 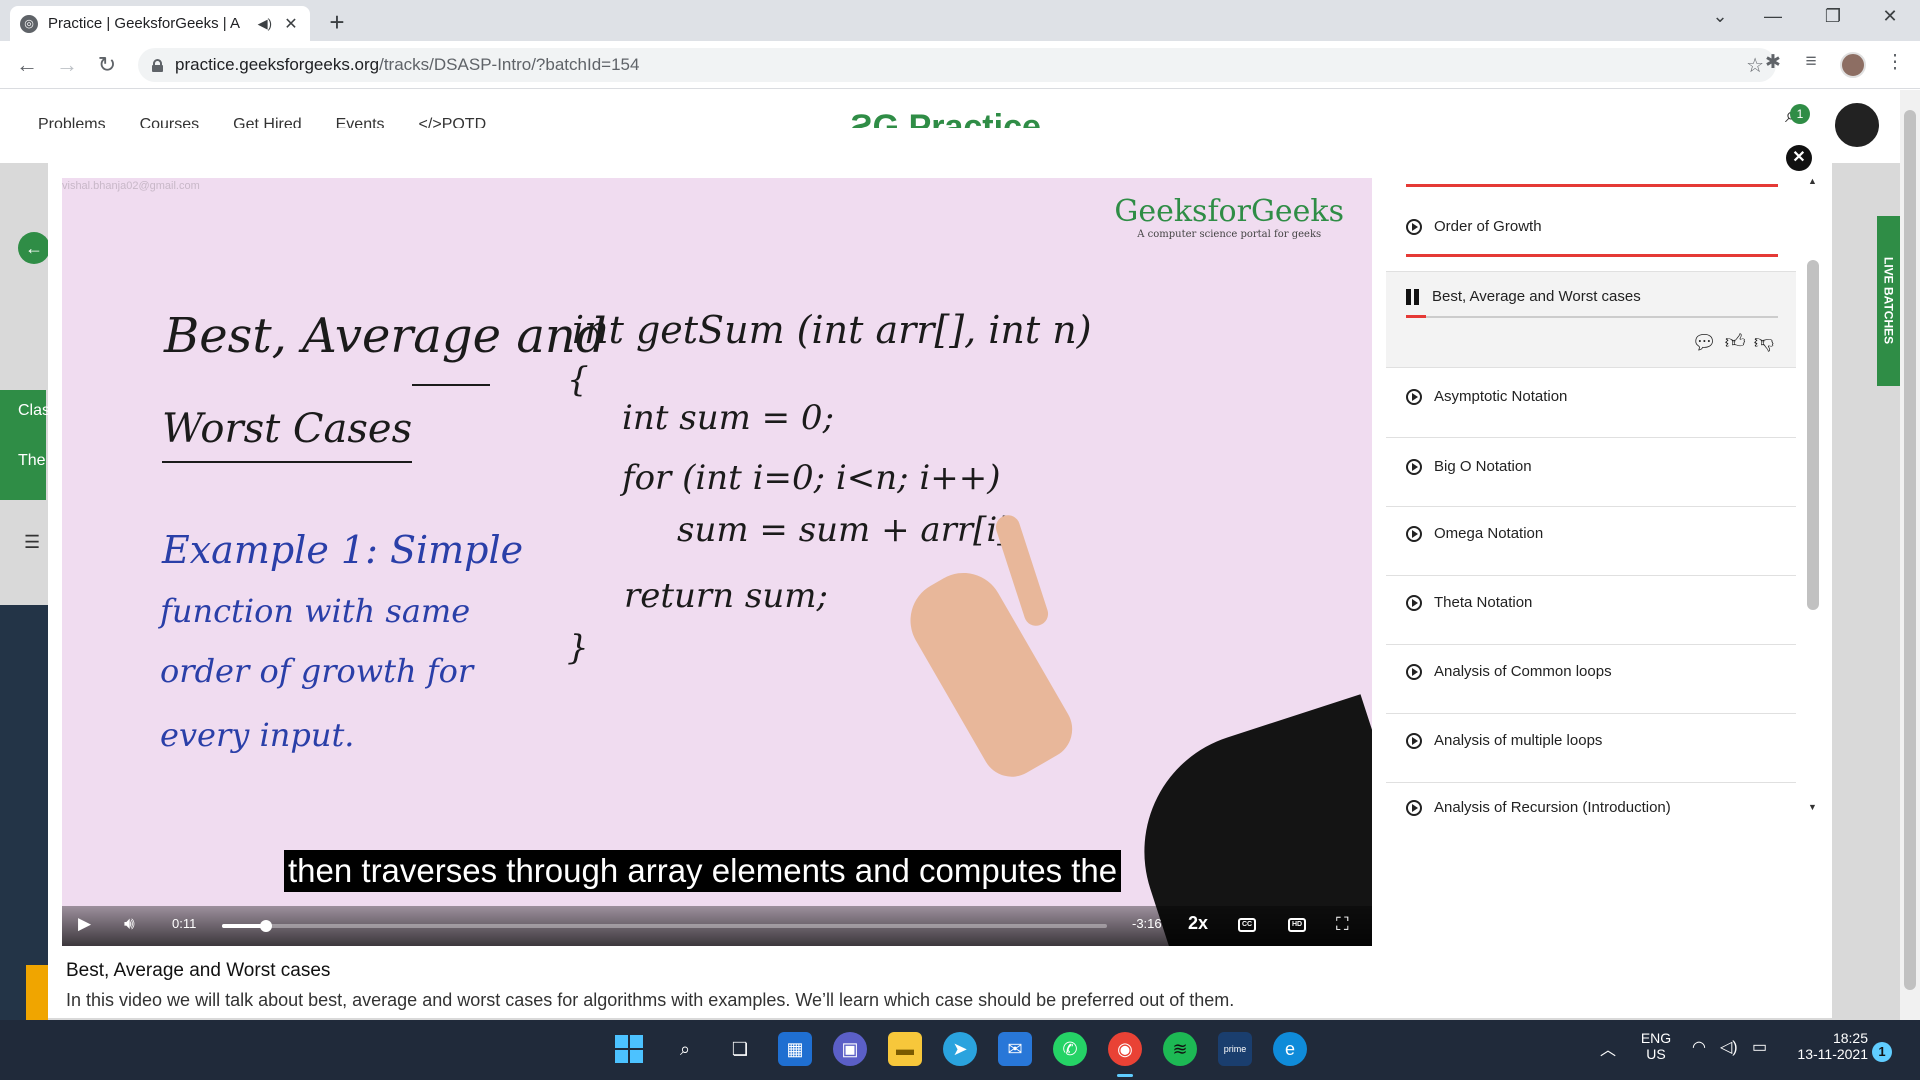 What do you see at coordinates (1850, 1038) in the screenshot?
I see `clock-time: 18:25` at bounding box center [1850, 1038].